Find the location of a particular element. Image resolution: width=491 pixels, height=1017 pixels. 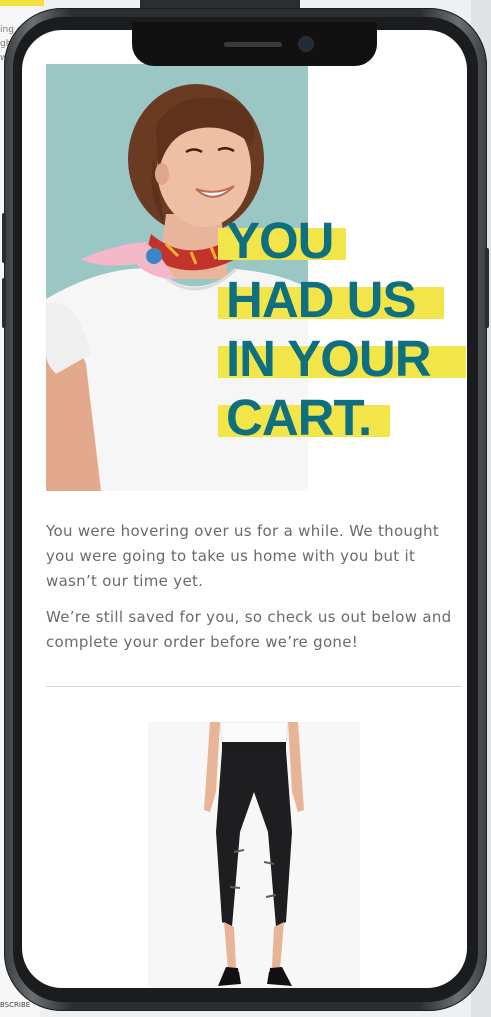

headline-text-4: CART. is located at coordinates (299, 417).